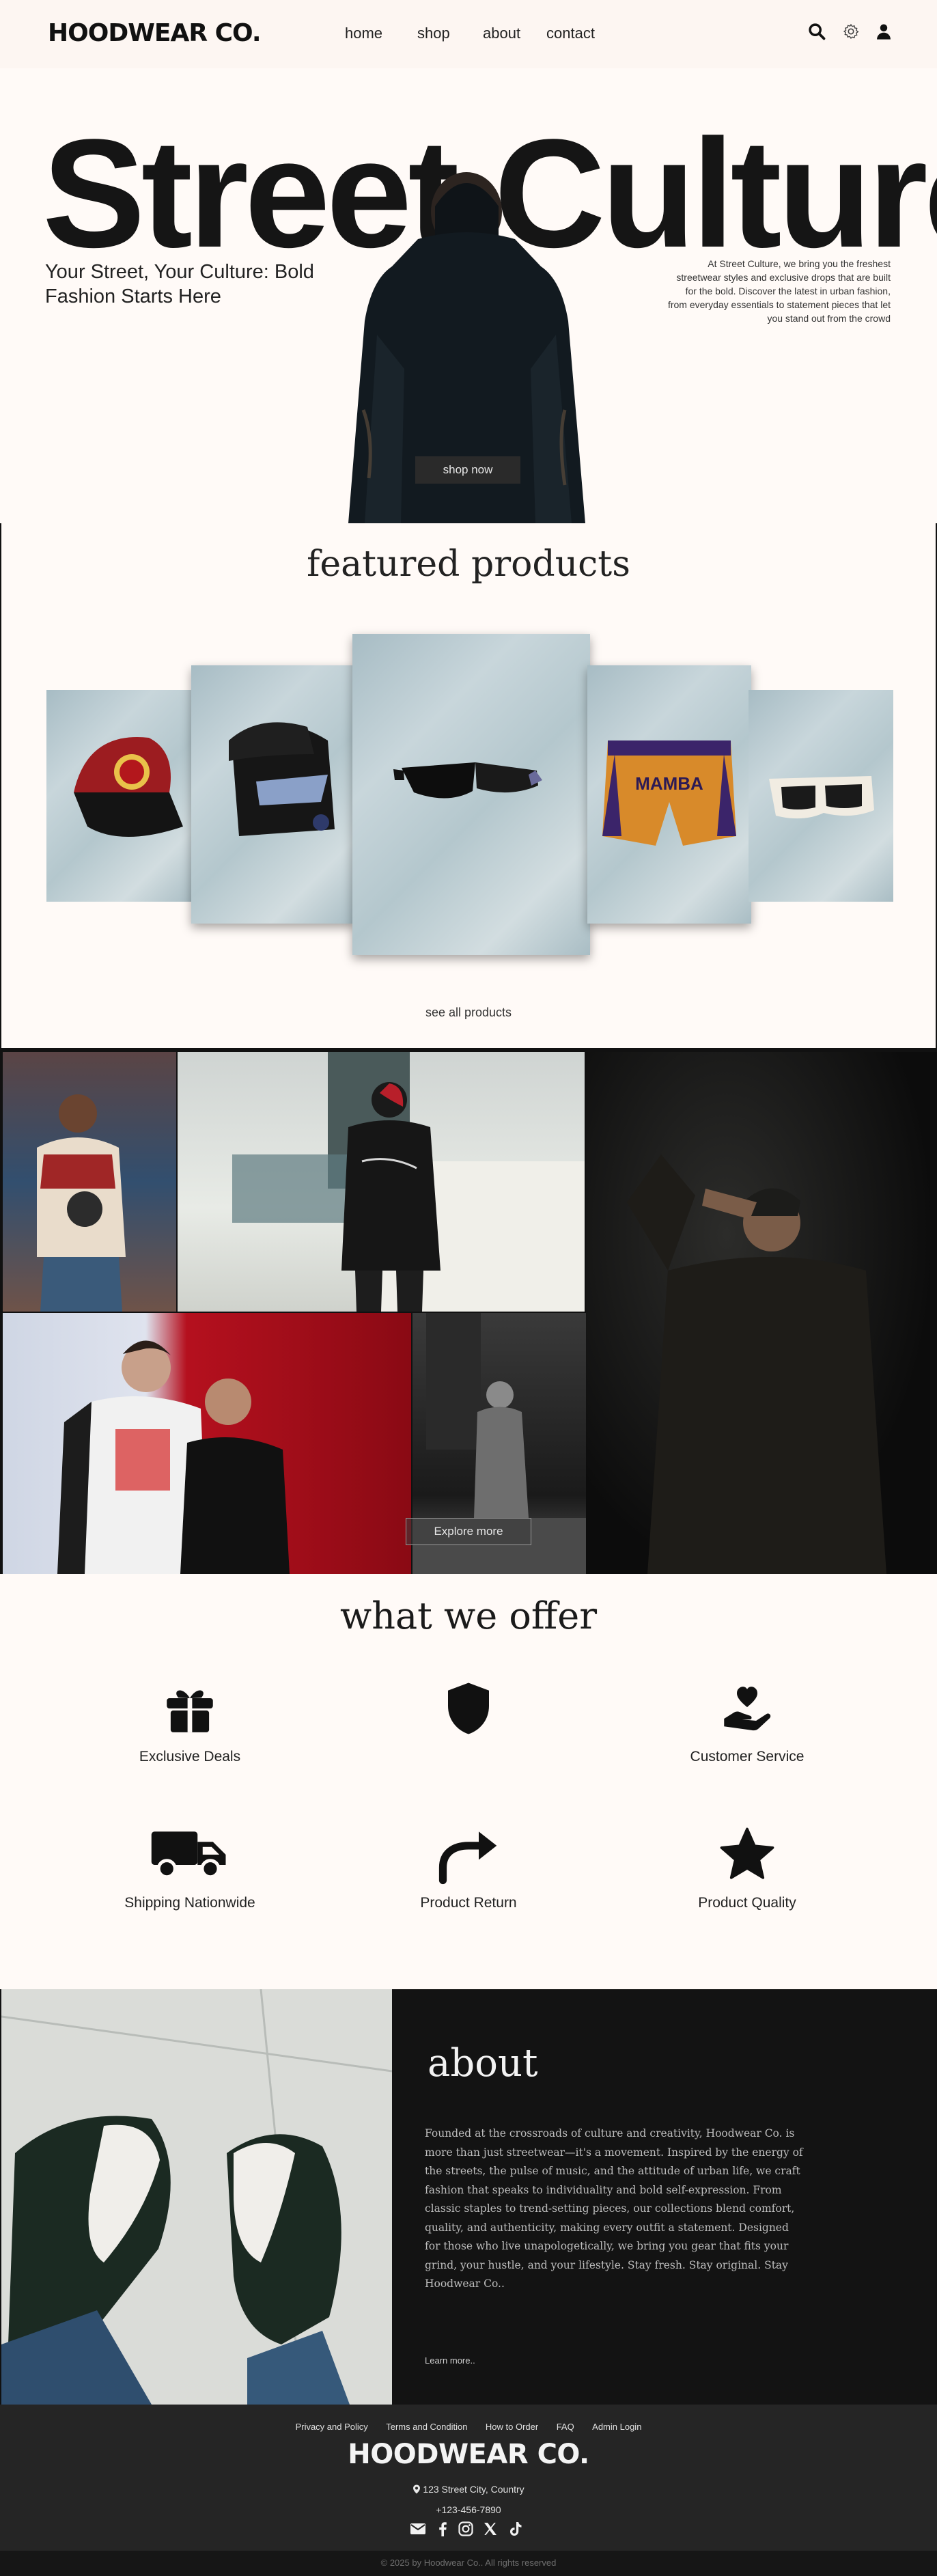  What do you see at coordinates (468, 34) in the screenshot?
I see `top-nav: HOODWEAR CO. home shop about contact` at bounding box center [468, 34].